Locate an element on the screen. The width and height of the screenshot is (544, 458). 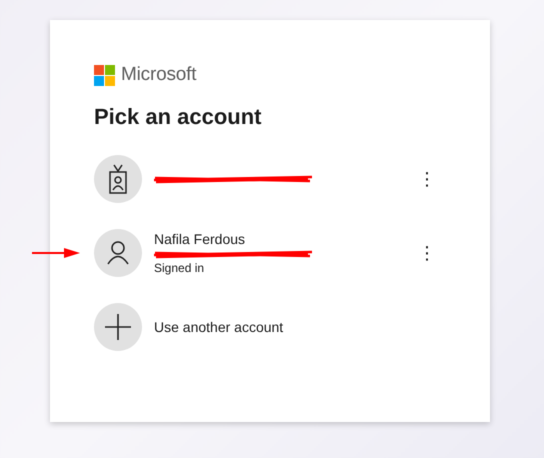
person-icon is located at coordinates (118, 253).